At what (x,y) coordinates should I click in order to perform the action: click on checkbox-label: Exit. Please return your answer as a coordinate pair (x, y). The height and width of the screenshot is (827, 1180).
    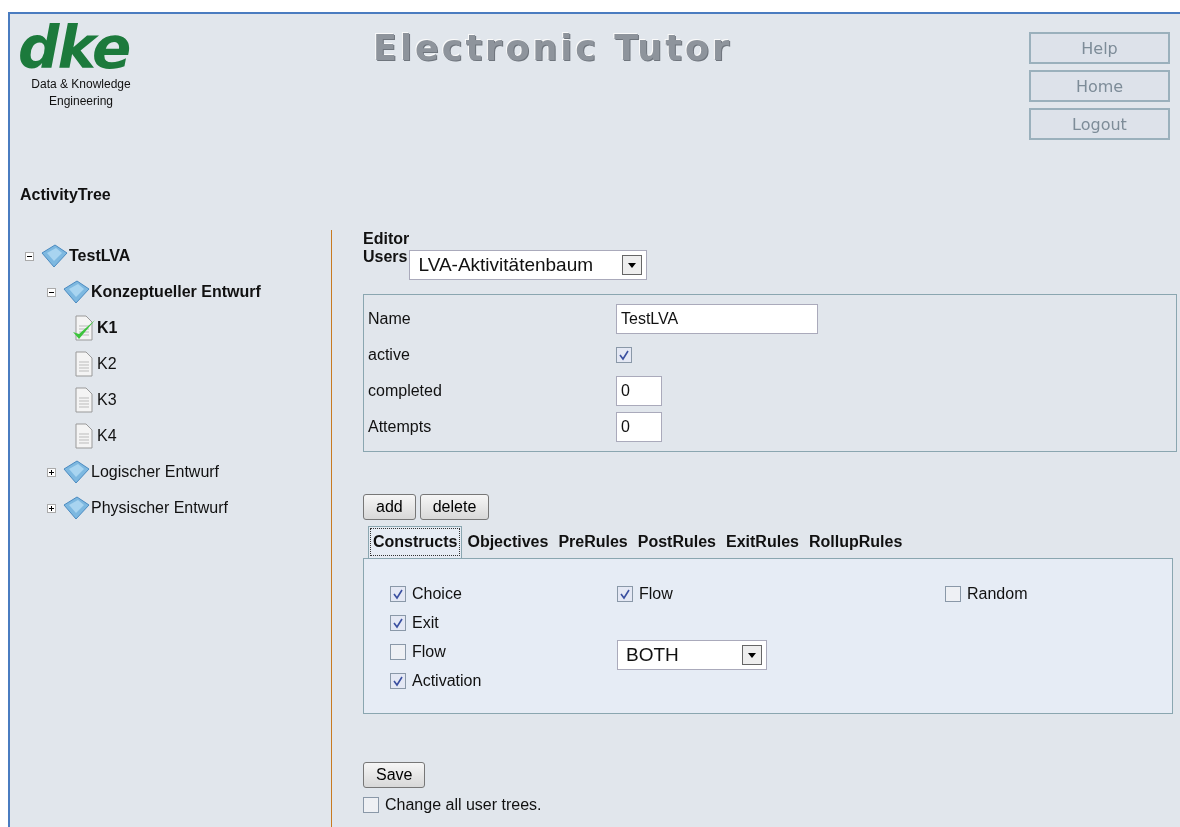
    Looking at the image, I should click on (425, 622).